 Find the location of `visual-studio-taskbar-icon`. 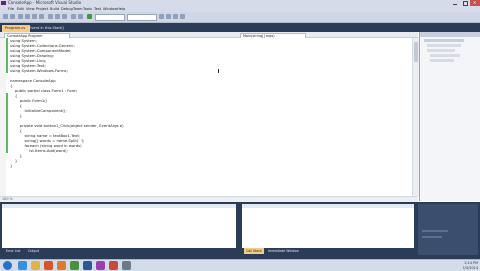

visual-studio-taskbar-icon is located at coordinates (100, 265).